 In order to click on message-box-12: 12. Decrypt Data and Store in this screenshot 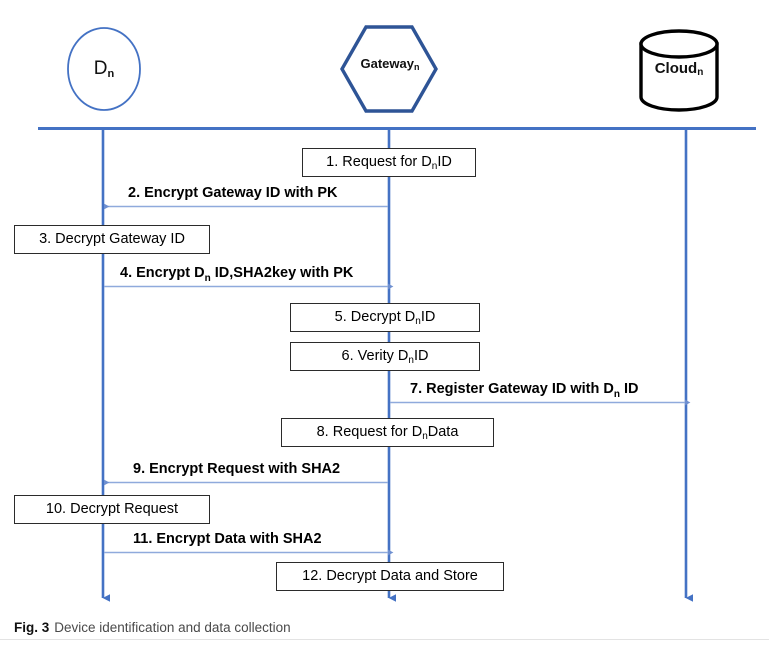, I will do `click(390, 576)`.